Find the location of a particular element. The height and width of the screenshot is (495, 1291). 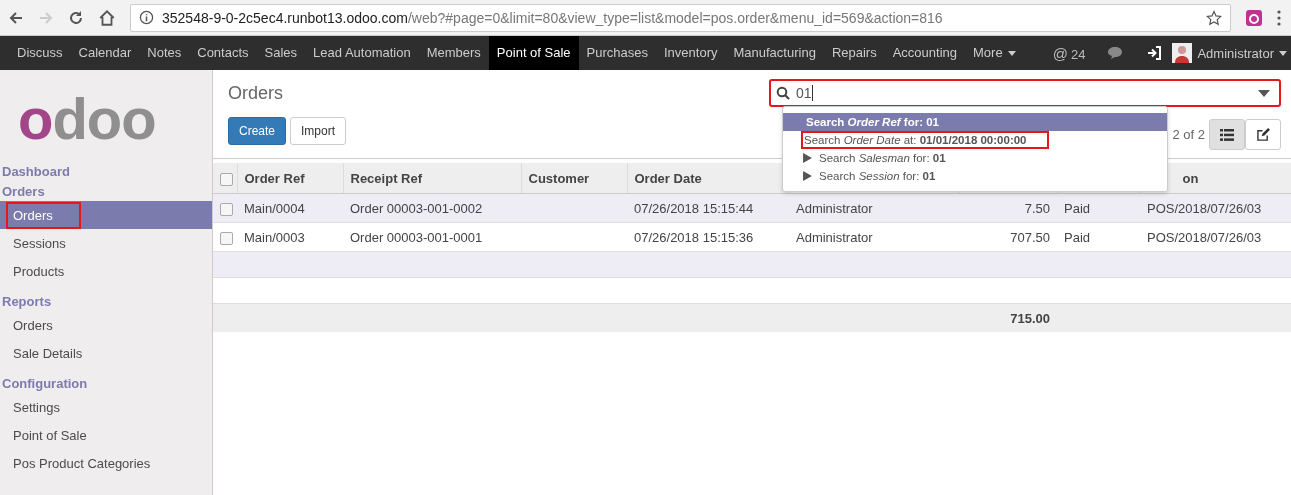

section-heading: Configuration is located at coordinates (45, 384).